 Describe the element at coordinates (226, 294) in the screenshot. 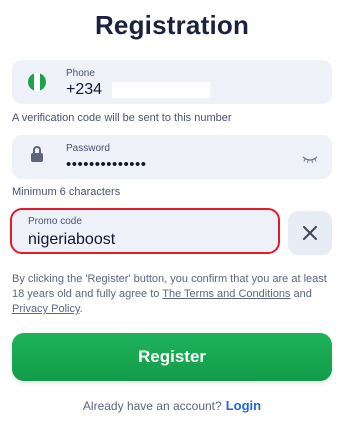

I see `terms-link: The Terms and Conditions` at that location.